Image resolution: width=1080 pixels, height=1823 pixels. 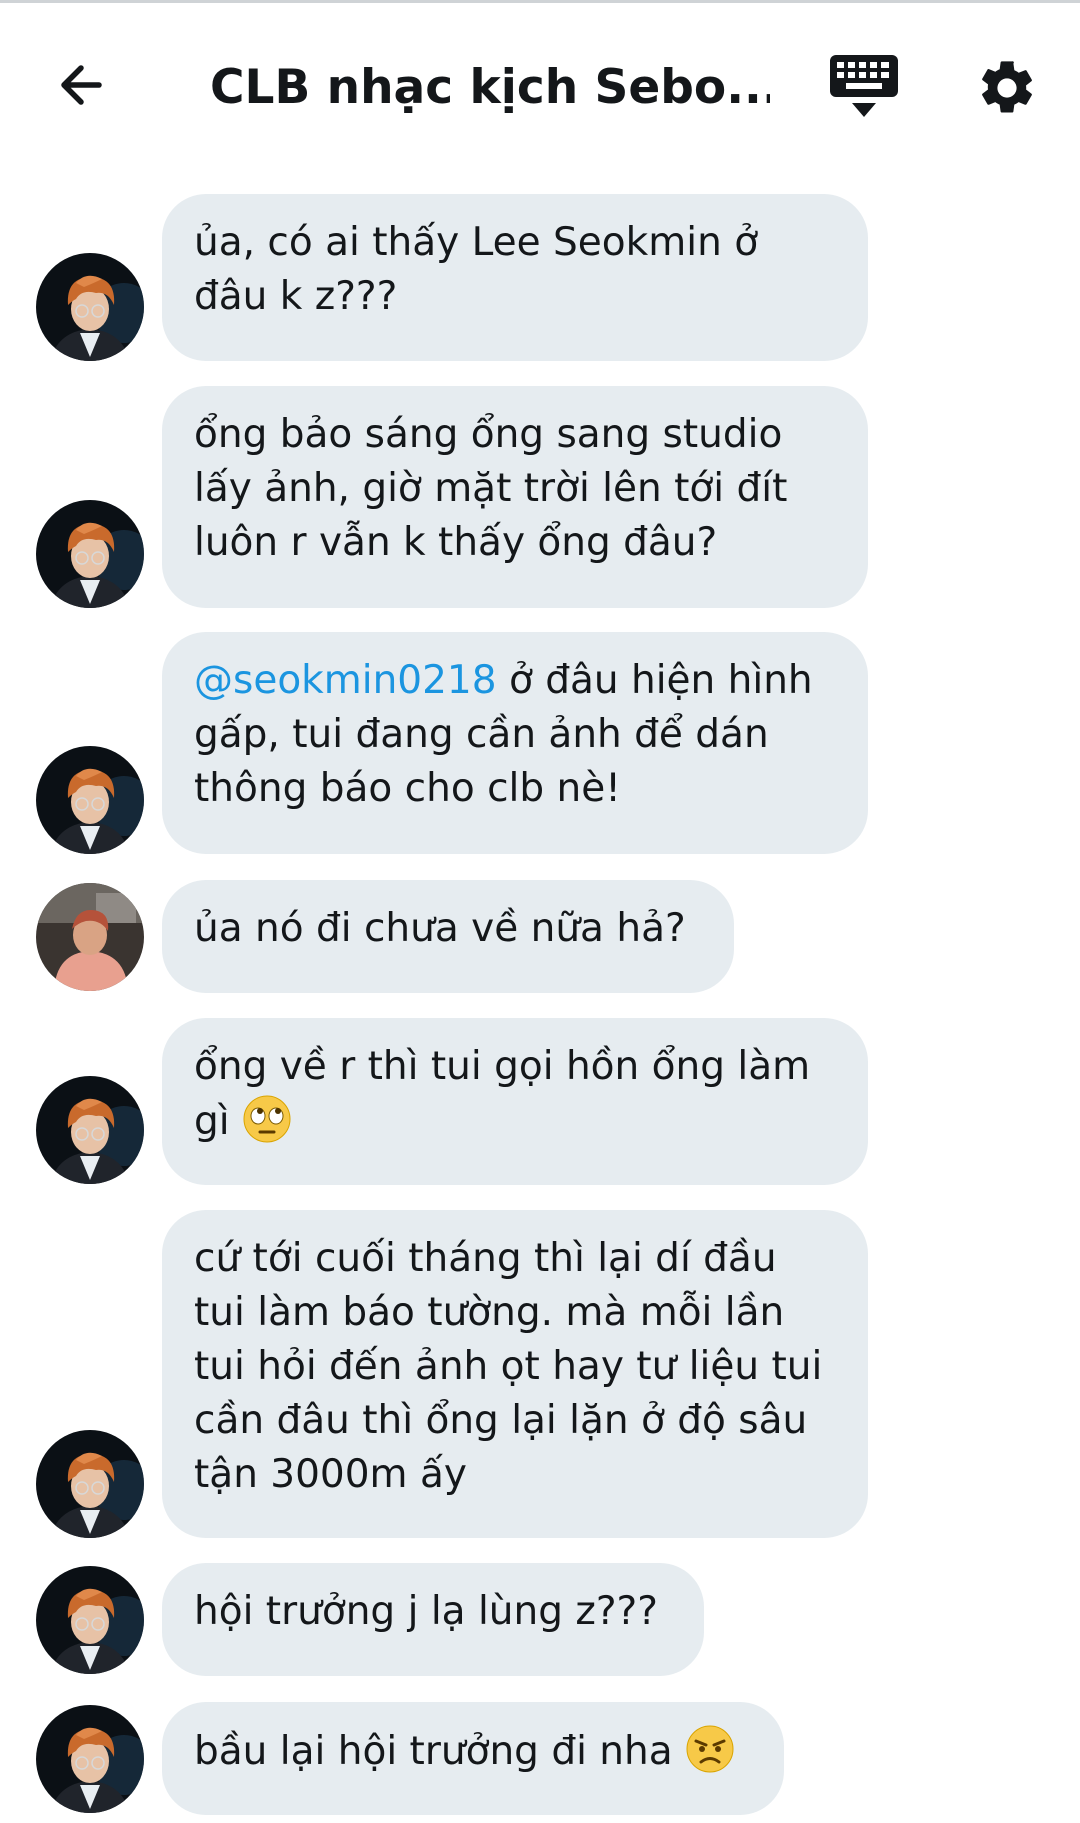 I want to click on message-text-content: hội trưởng j lạ lùng z???, so click(x=426, y=1611).